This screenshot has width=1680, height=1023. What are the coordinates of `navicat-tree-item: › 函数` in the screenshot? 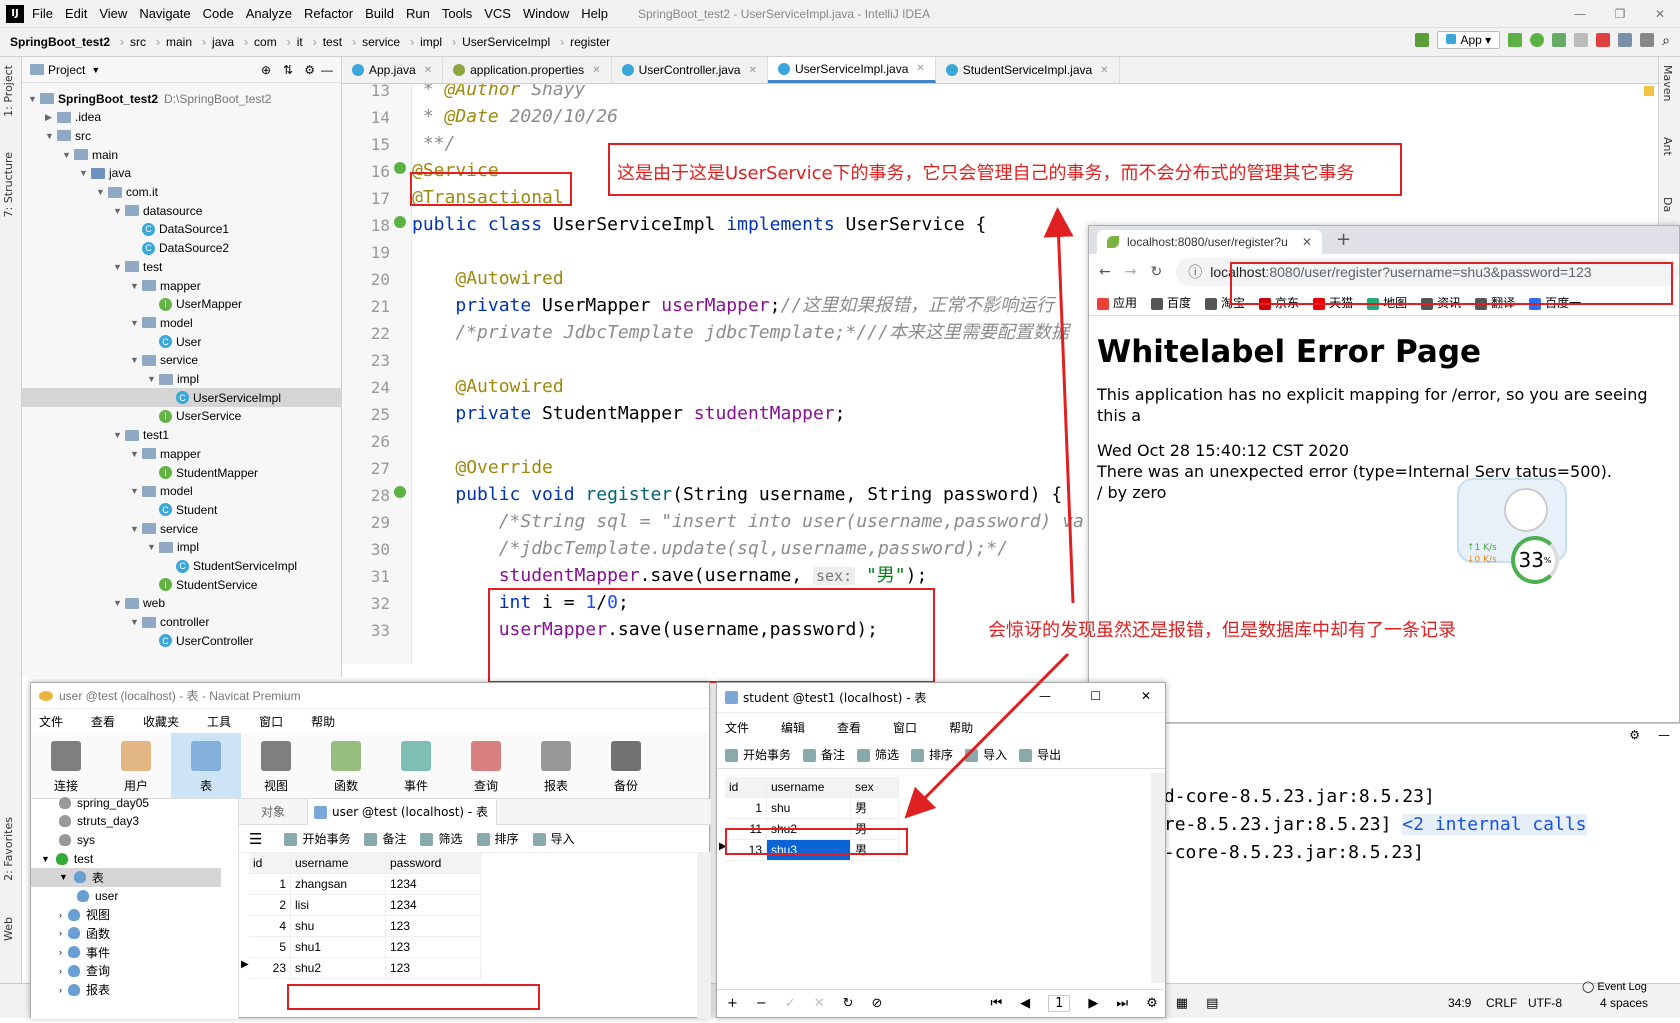 It's located at (126, 933).